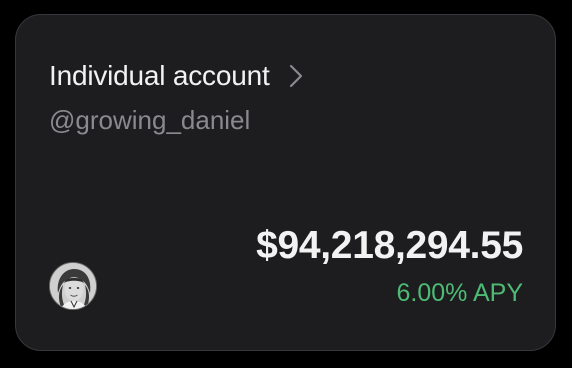  What do you see at coordinates (296, 76) in the screenshot?
I see `chevron-right-icon` at bounding box center [296, 76].